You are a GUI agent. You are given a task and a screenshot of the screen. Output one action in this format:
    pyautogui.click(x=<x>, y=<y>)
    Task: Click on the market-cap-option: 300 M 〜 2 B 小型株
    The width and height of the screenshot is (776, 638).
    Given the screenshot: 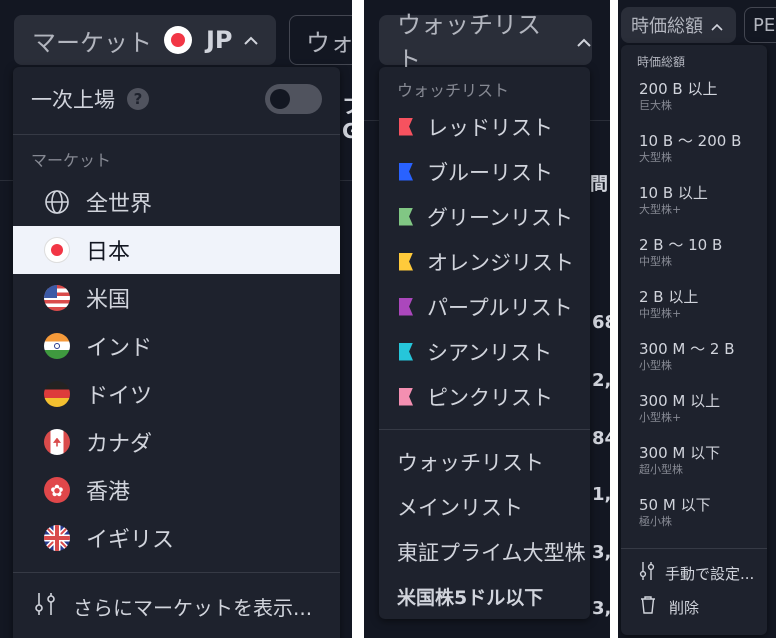 What is the action you would take?
    pyautogui.click(x=694, y=359)
    